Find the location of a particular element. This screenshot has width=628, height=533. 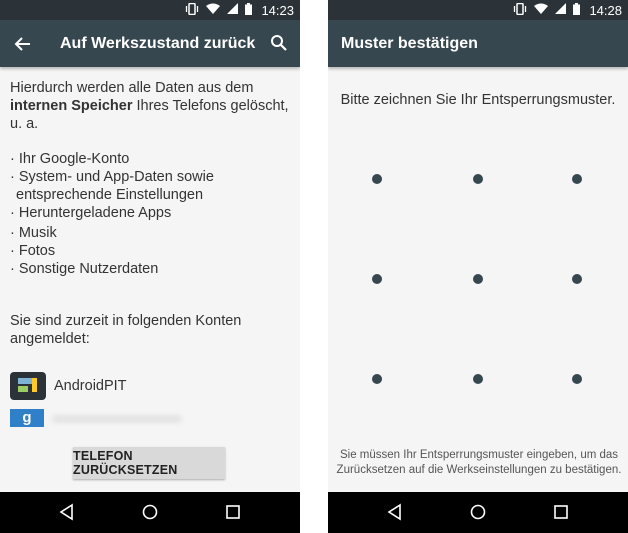

blurred-email is located at coordinates (117, 419).